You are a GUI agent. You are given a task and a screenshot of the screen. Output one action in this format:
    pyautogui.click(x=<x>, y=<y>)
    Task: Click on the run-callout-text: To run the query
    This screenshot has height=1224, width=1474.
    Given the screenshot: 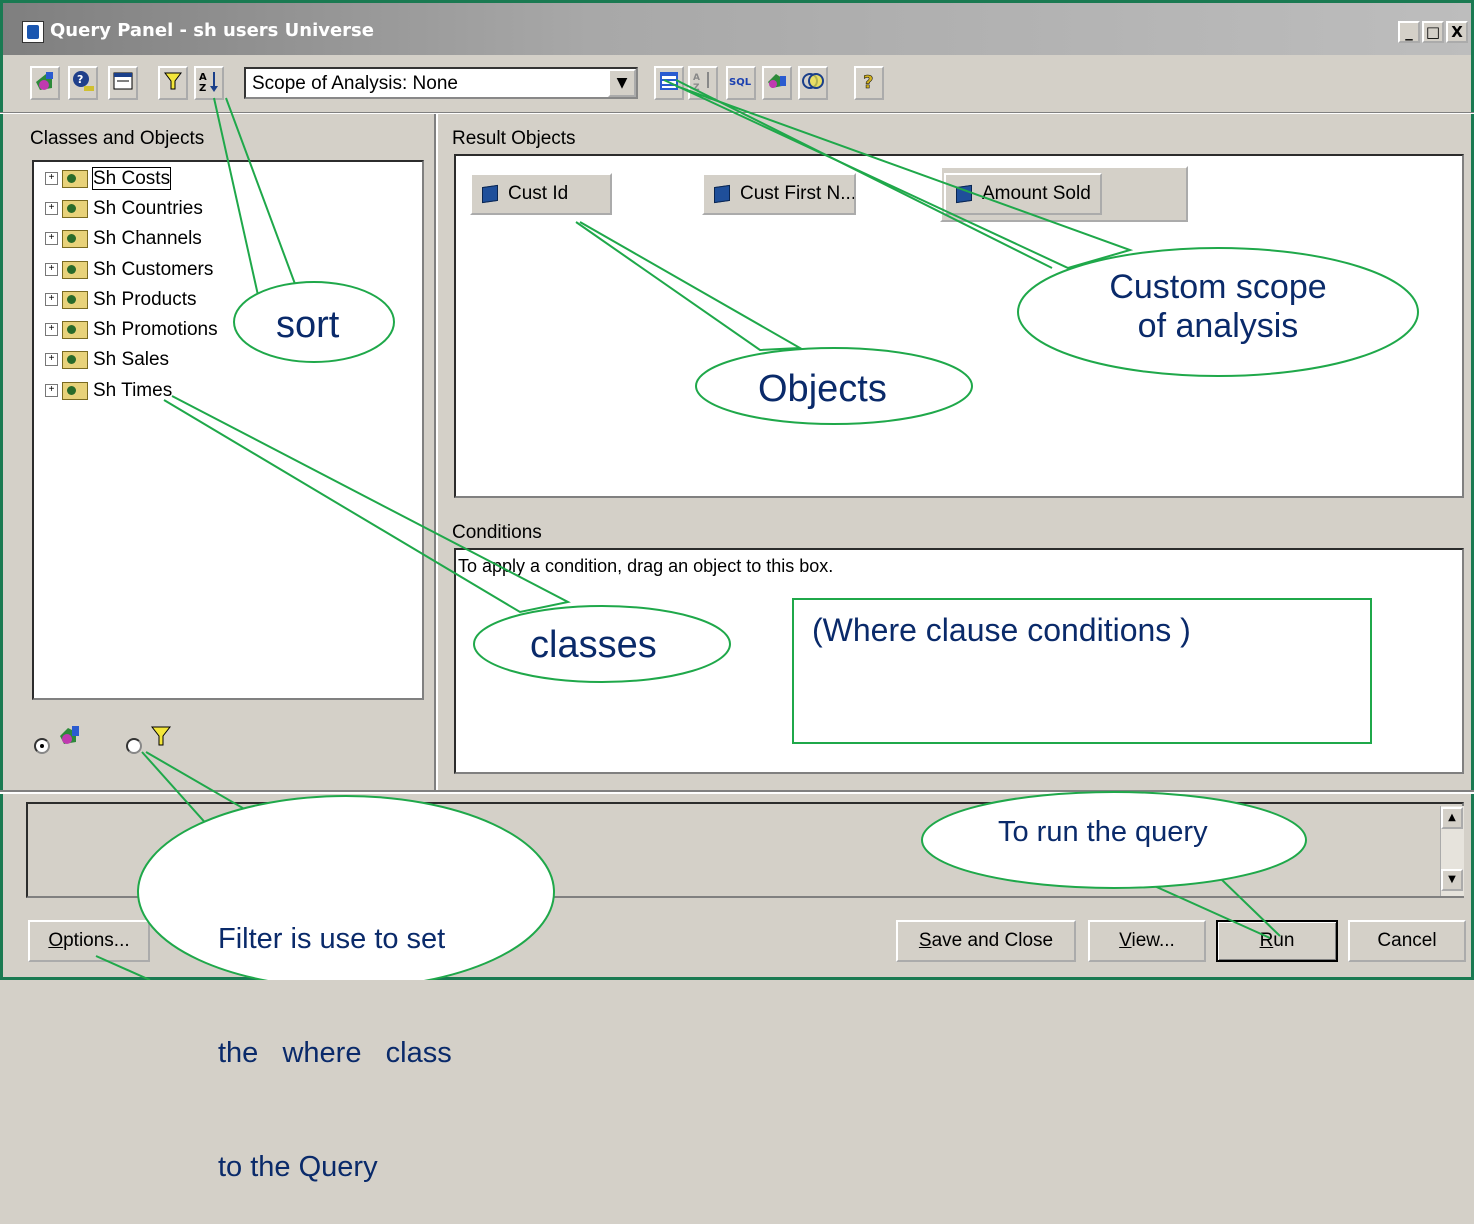 What is the action you would take?
    pyautogui.click(x=1103, y=832)
    